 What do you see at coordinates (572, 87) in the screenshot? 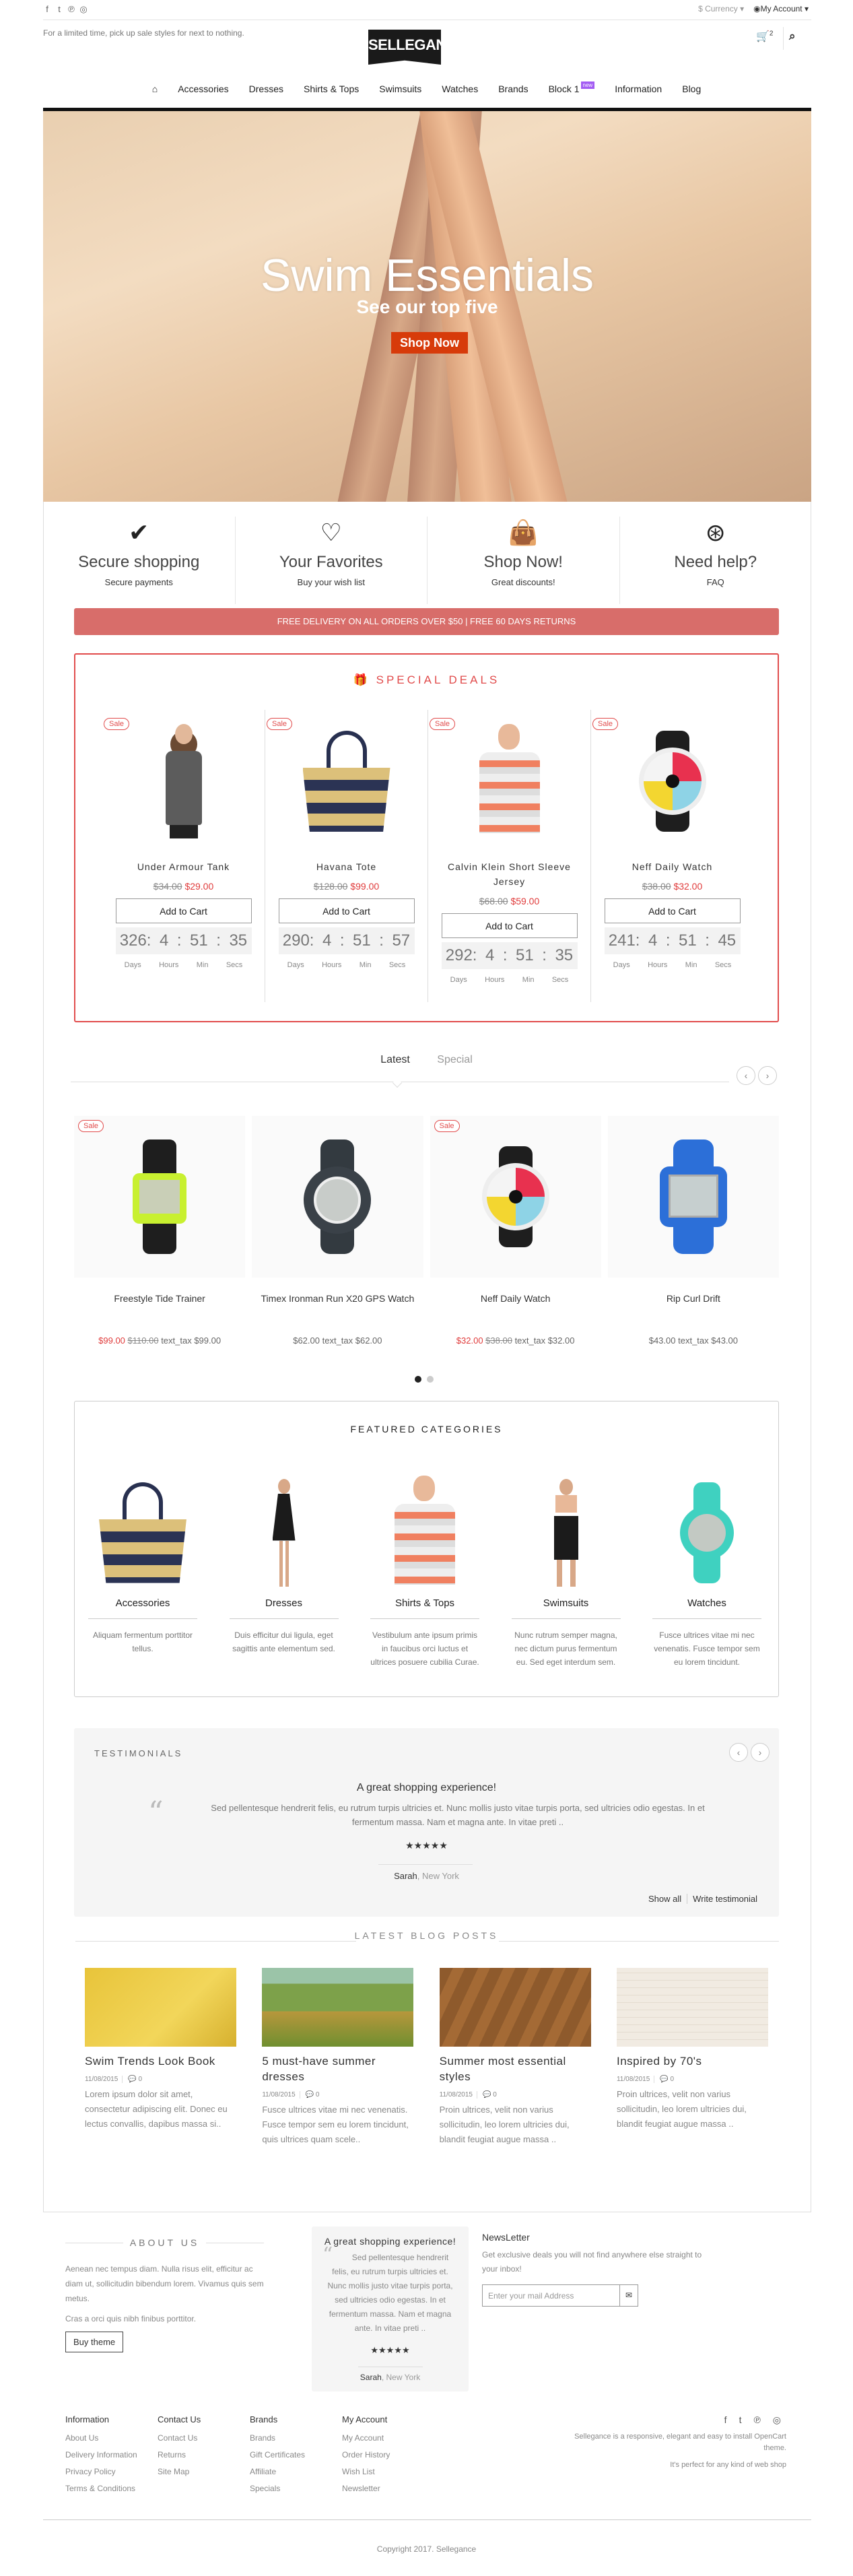
I see `nav-block-1: Block 1 new` at bounding box center [572, 87].